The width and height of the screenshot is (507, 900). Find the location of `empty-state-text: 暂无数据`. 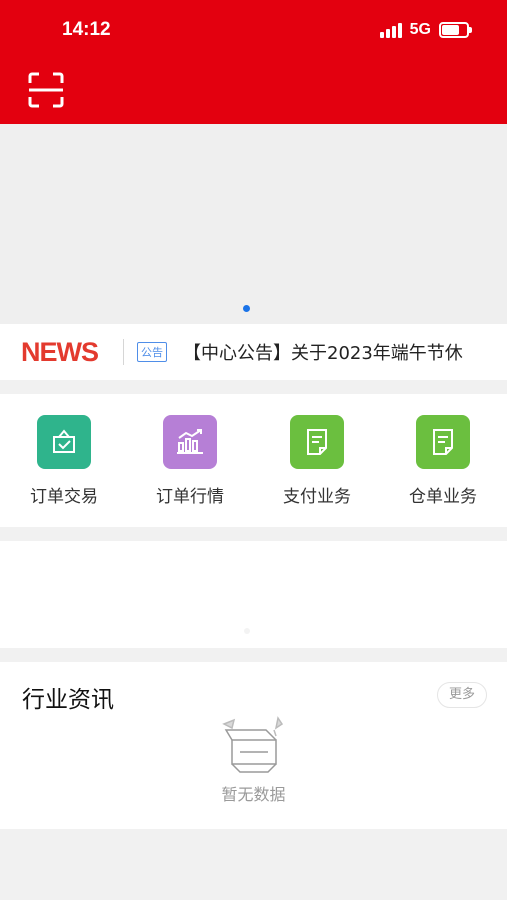

empty-state-text: 暂无数据 is located at coordinates (253, 794).